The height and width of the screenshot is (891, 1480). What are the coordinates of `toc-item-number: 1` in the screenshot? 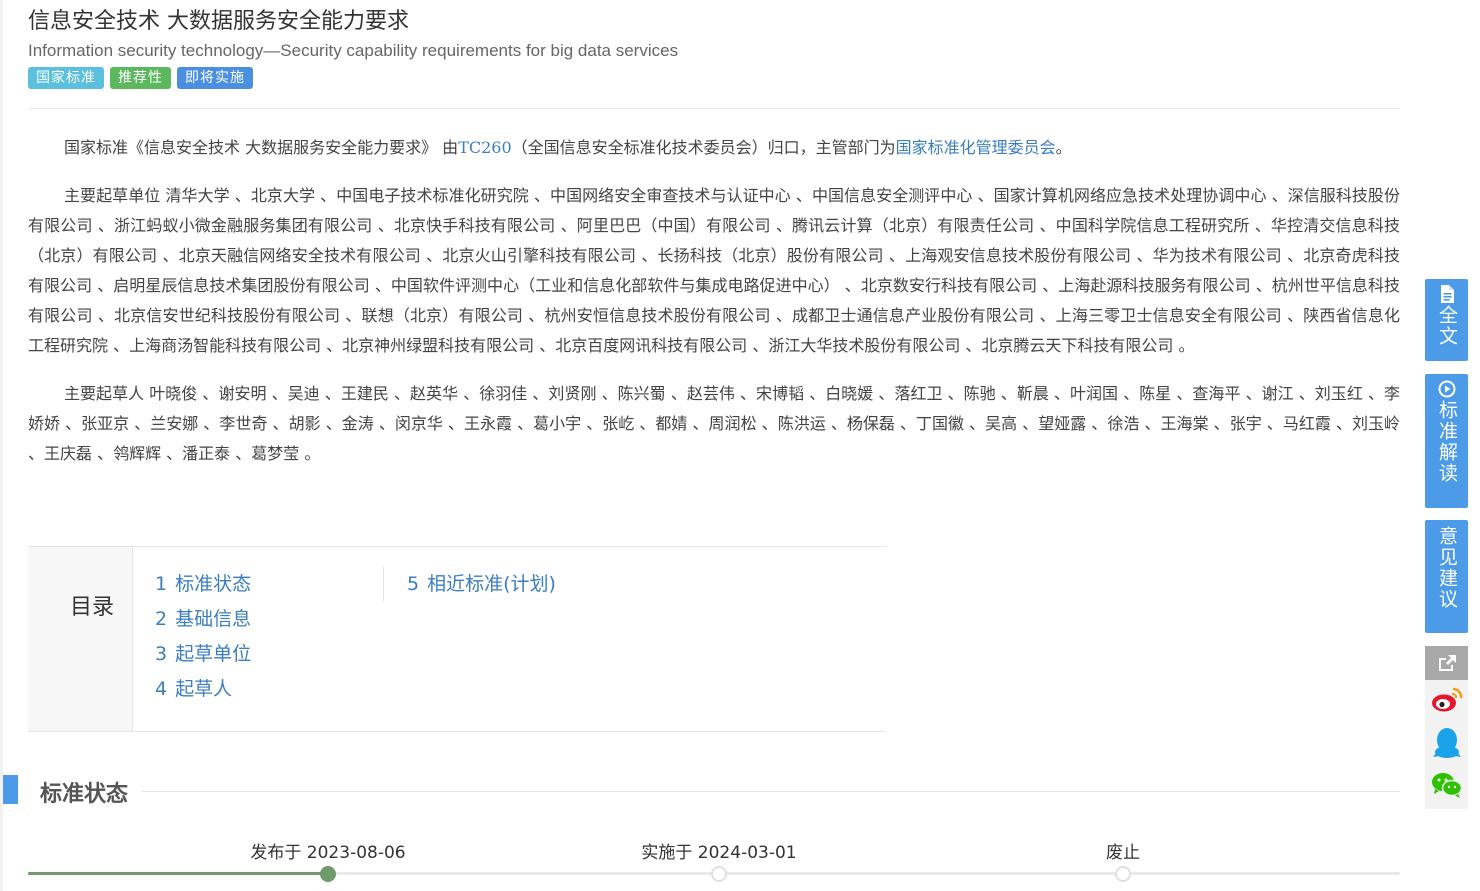 It's located at (161, 584).